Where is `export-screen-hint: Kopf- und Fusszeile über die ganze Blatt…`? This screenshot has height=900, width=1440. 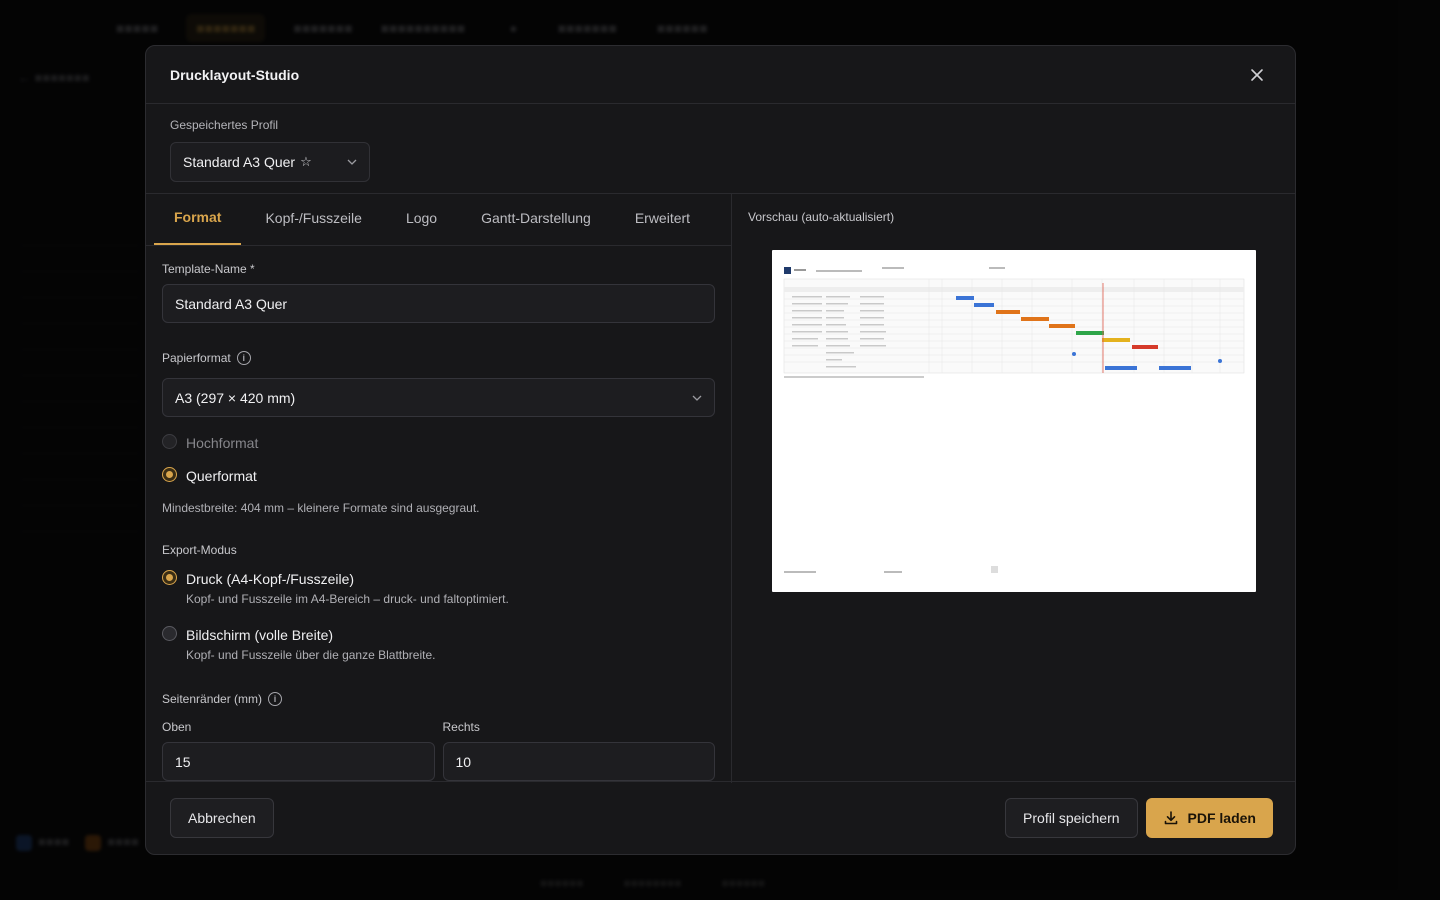
export-screen-hint: Kopf- und Fusszeile über die ganze Blatt… is located at coordinates (311, 655).